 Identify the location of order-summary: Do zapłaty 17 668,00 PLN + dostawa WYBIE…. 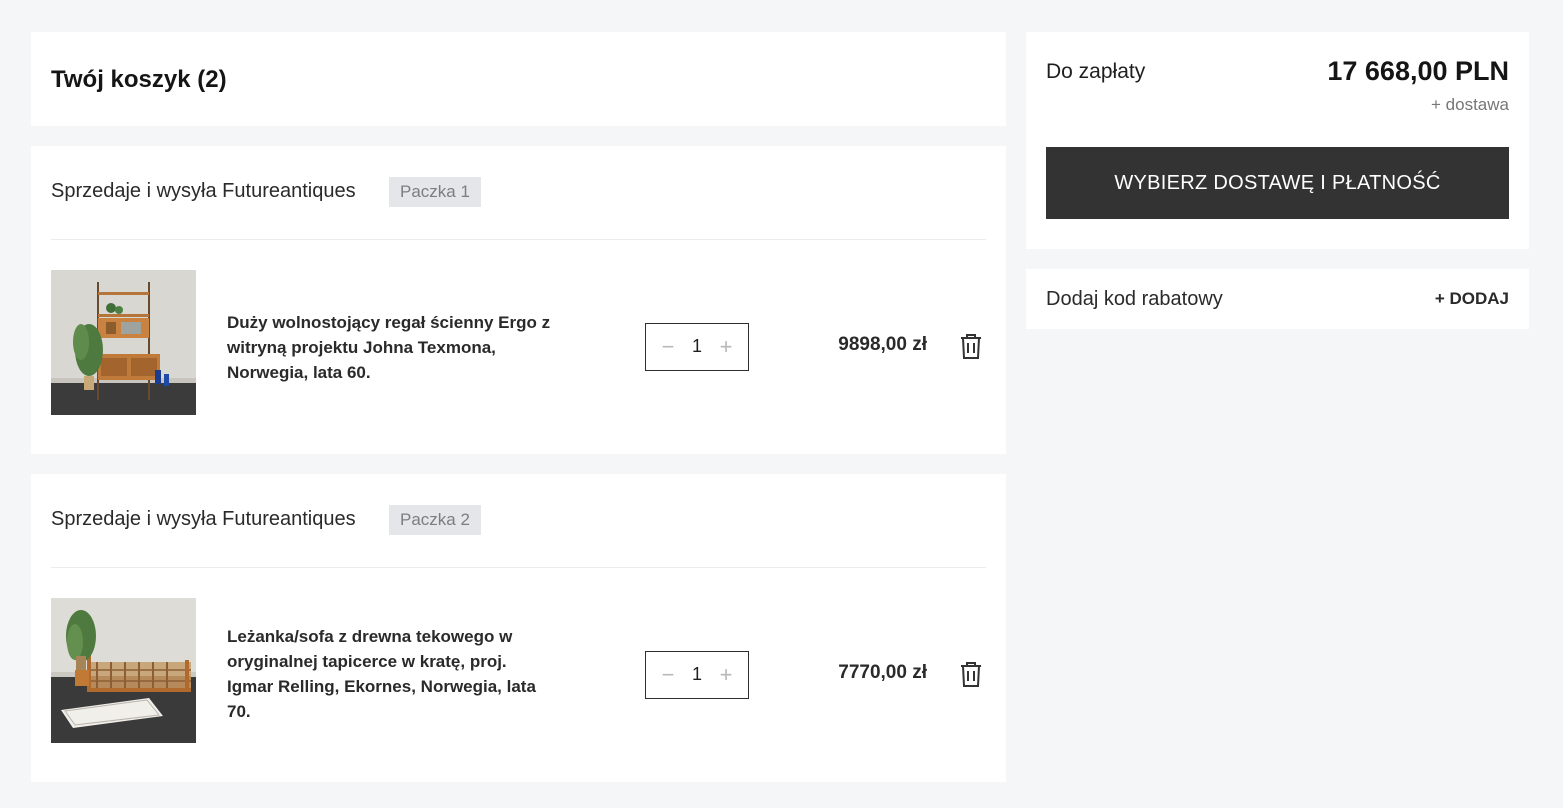
(1277, 140).